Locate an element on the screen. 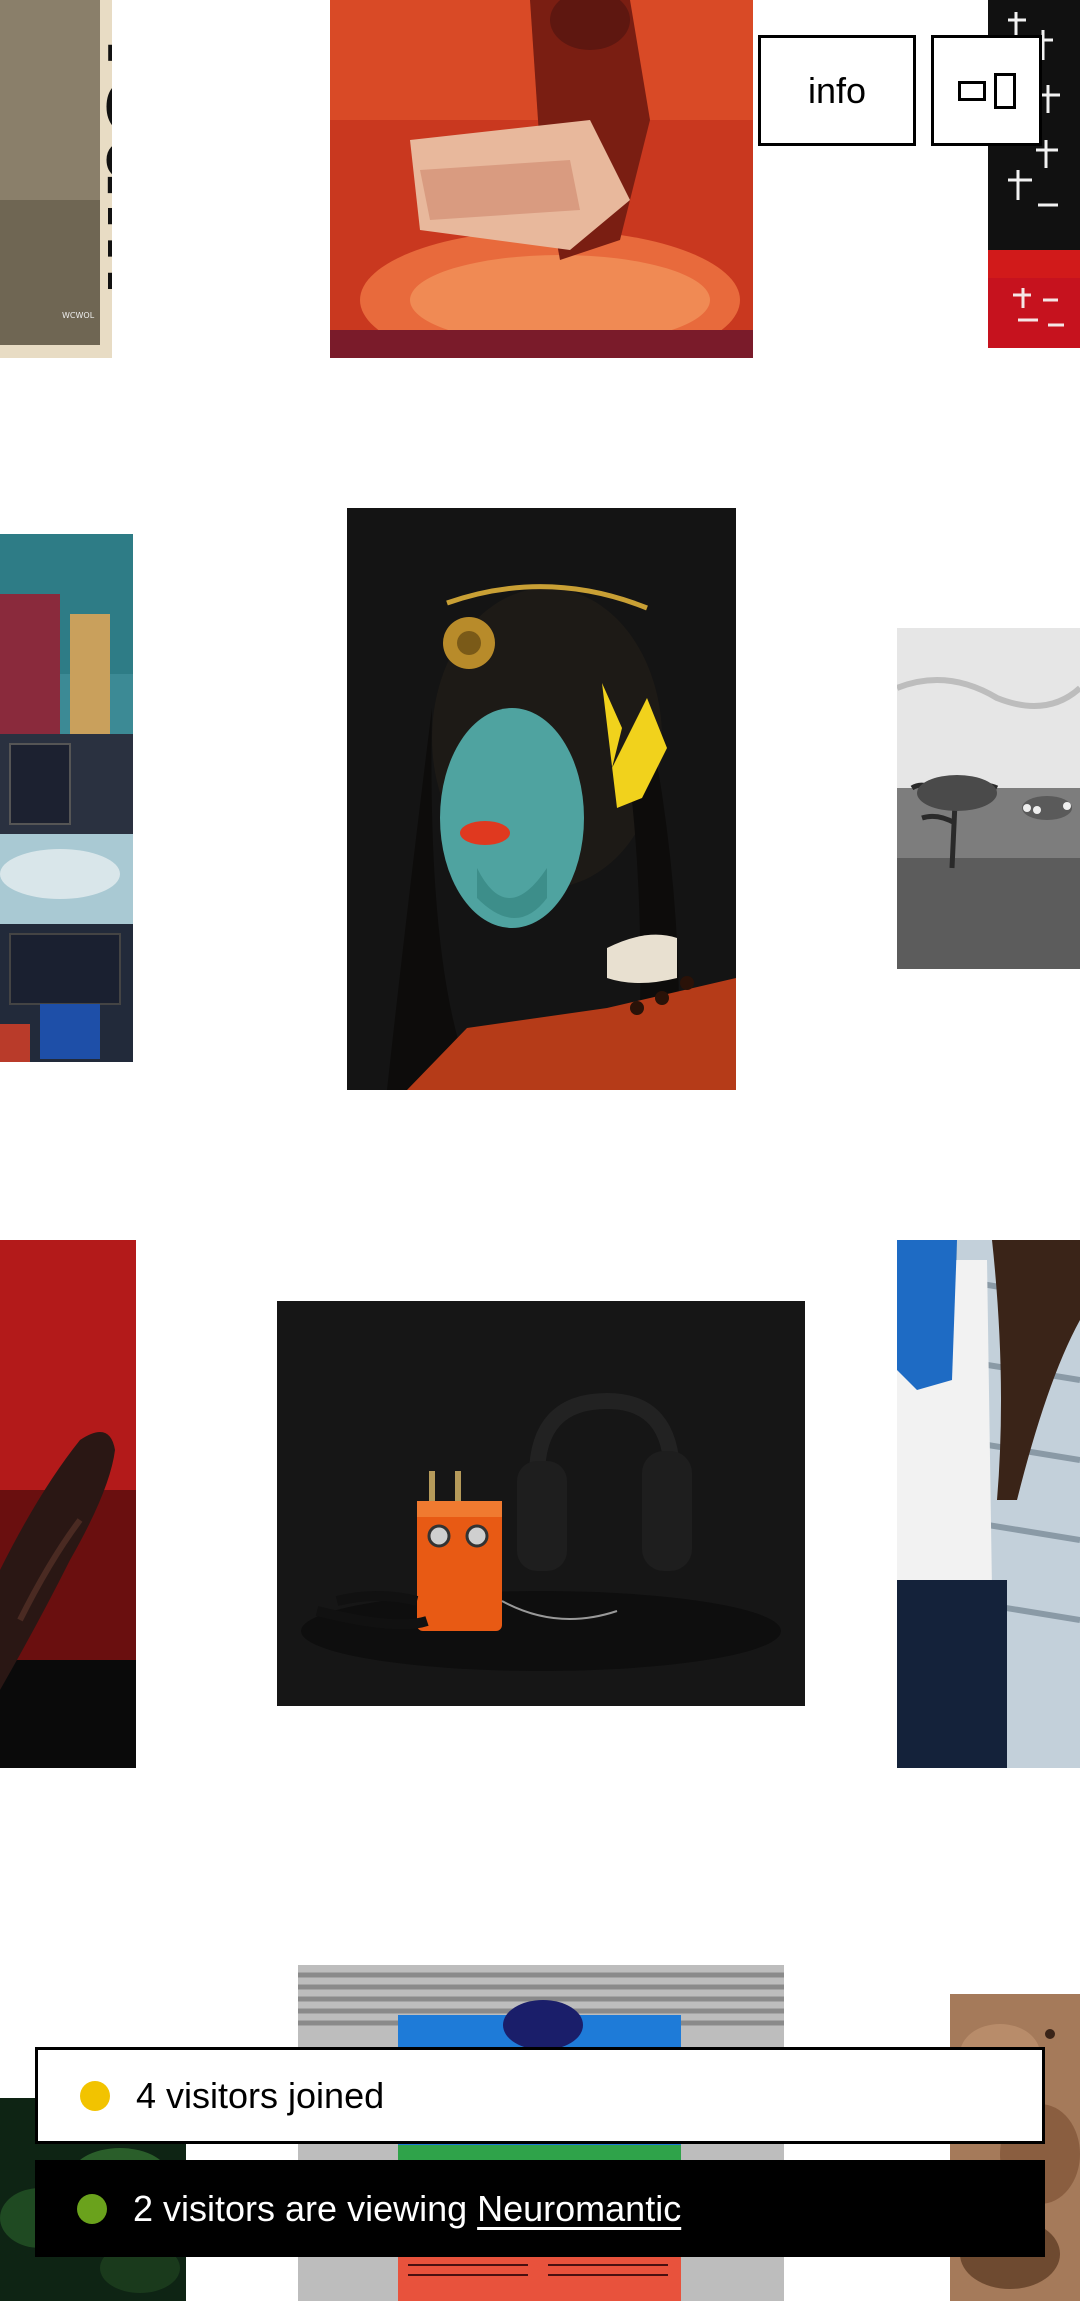 This screenshot has width=1080, height=2301. tile-painted-face-portrait is located at coordinates (541, 799).